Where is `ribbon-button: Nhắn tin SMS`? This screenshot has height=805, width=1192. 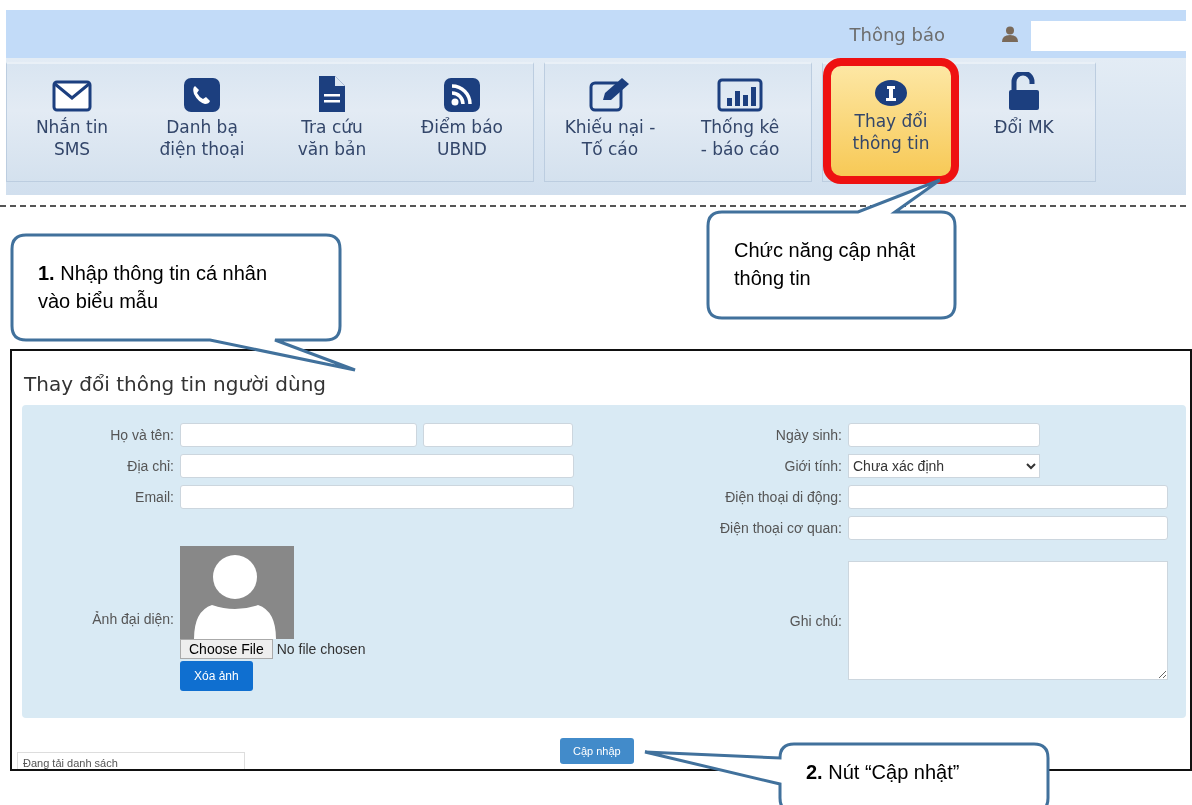 ribbon-button: Nhắn tin SMS is located at coordinates (72, 124).